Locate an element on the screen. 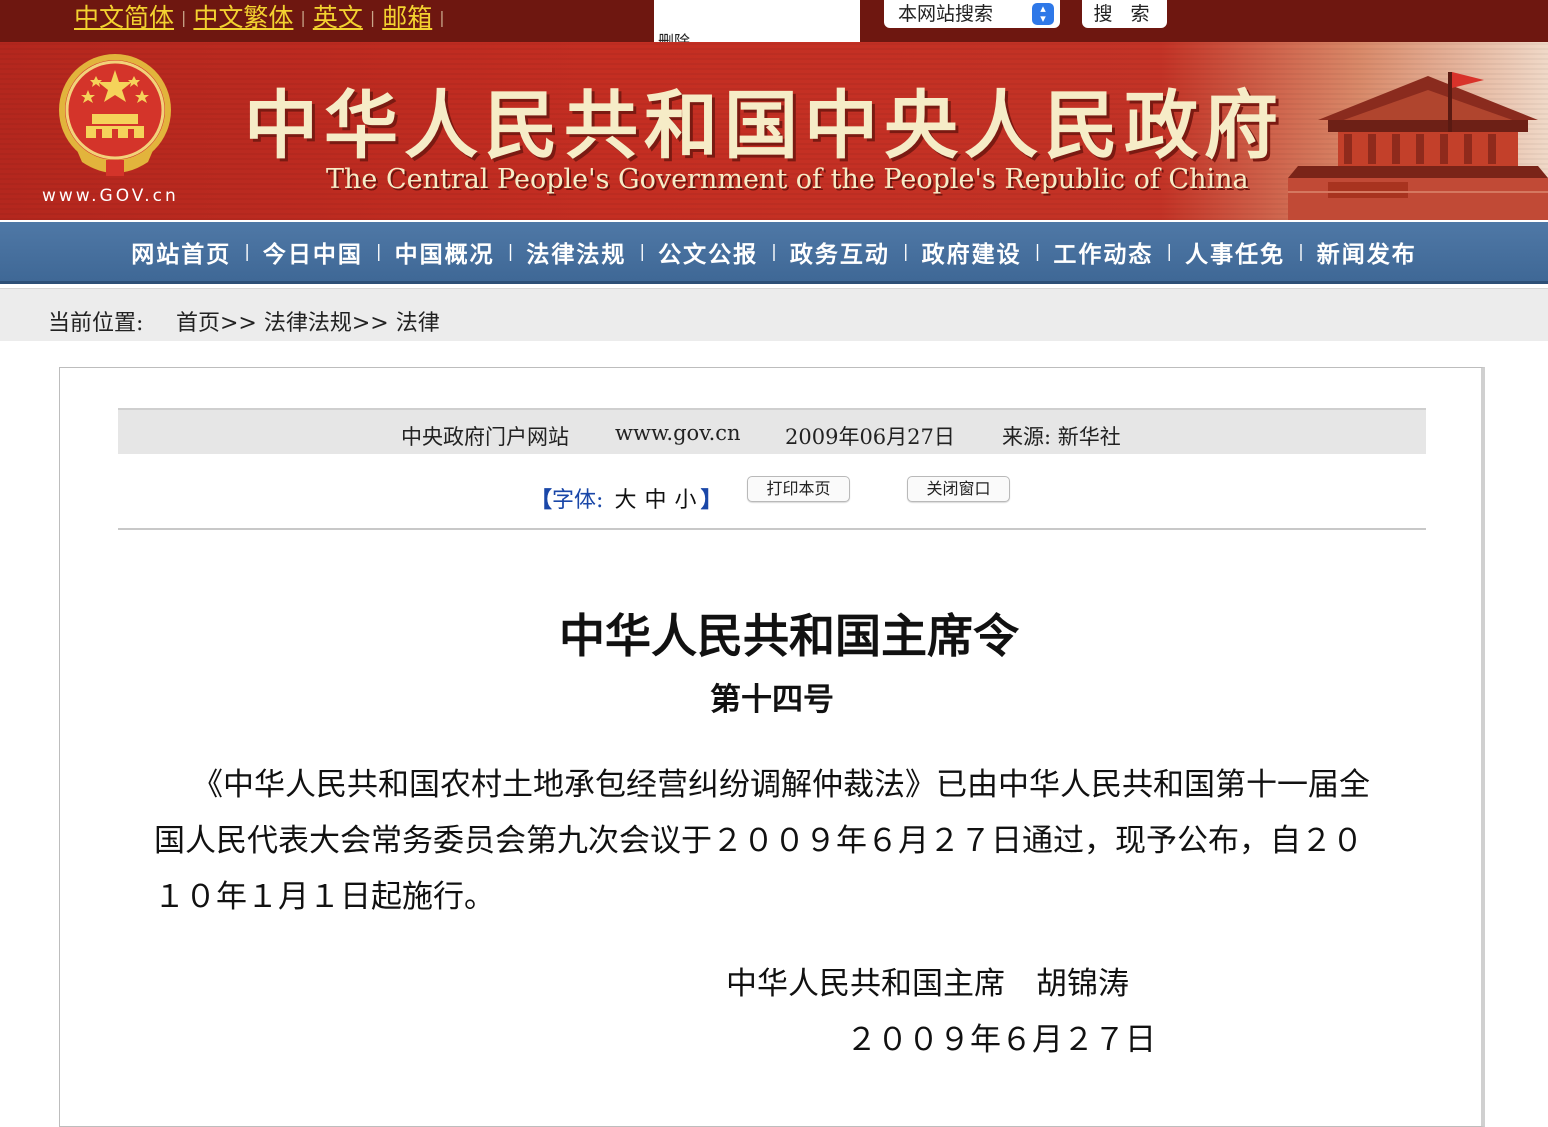  search-input-area: 删除 is located at coordinates (757, 21).